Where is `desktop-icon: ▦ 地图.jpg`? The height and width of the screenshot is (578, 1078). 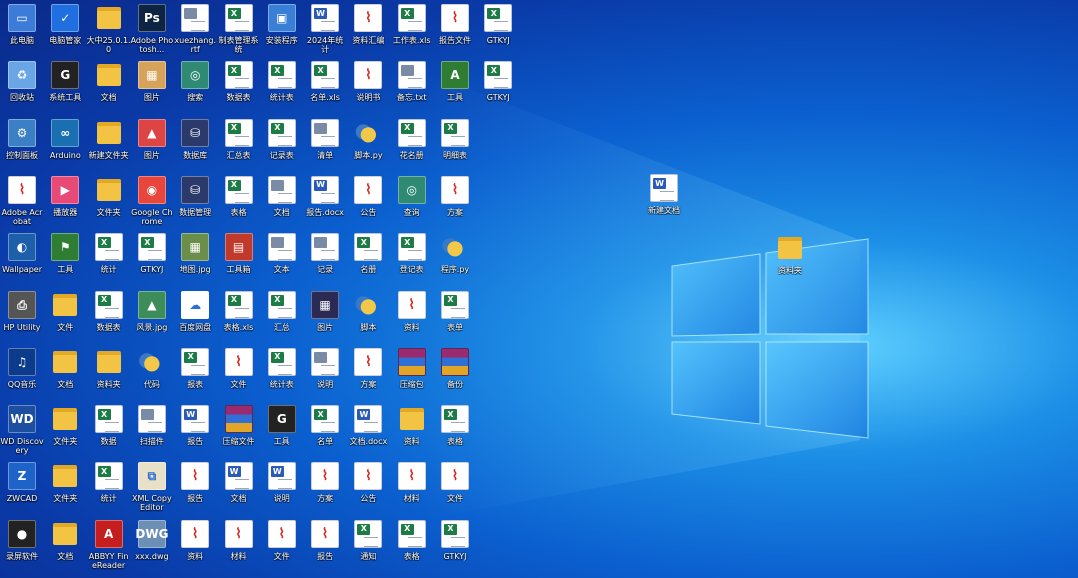 desktop-icon: ▦ 地图.jpg is located at coordinates (195, 259).